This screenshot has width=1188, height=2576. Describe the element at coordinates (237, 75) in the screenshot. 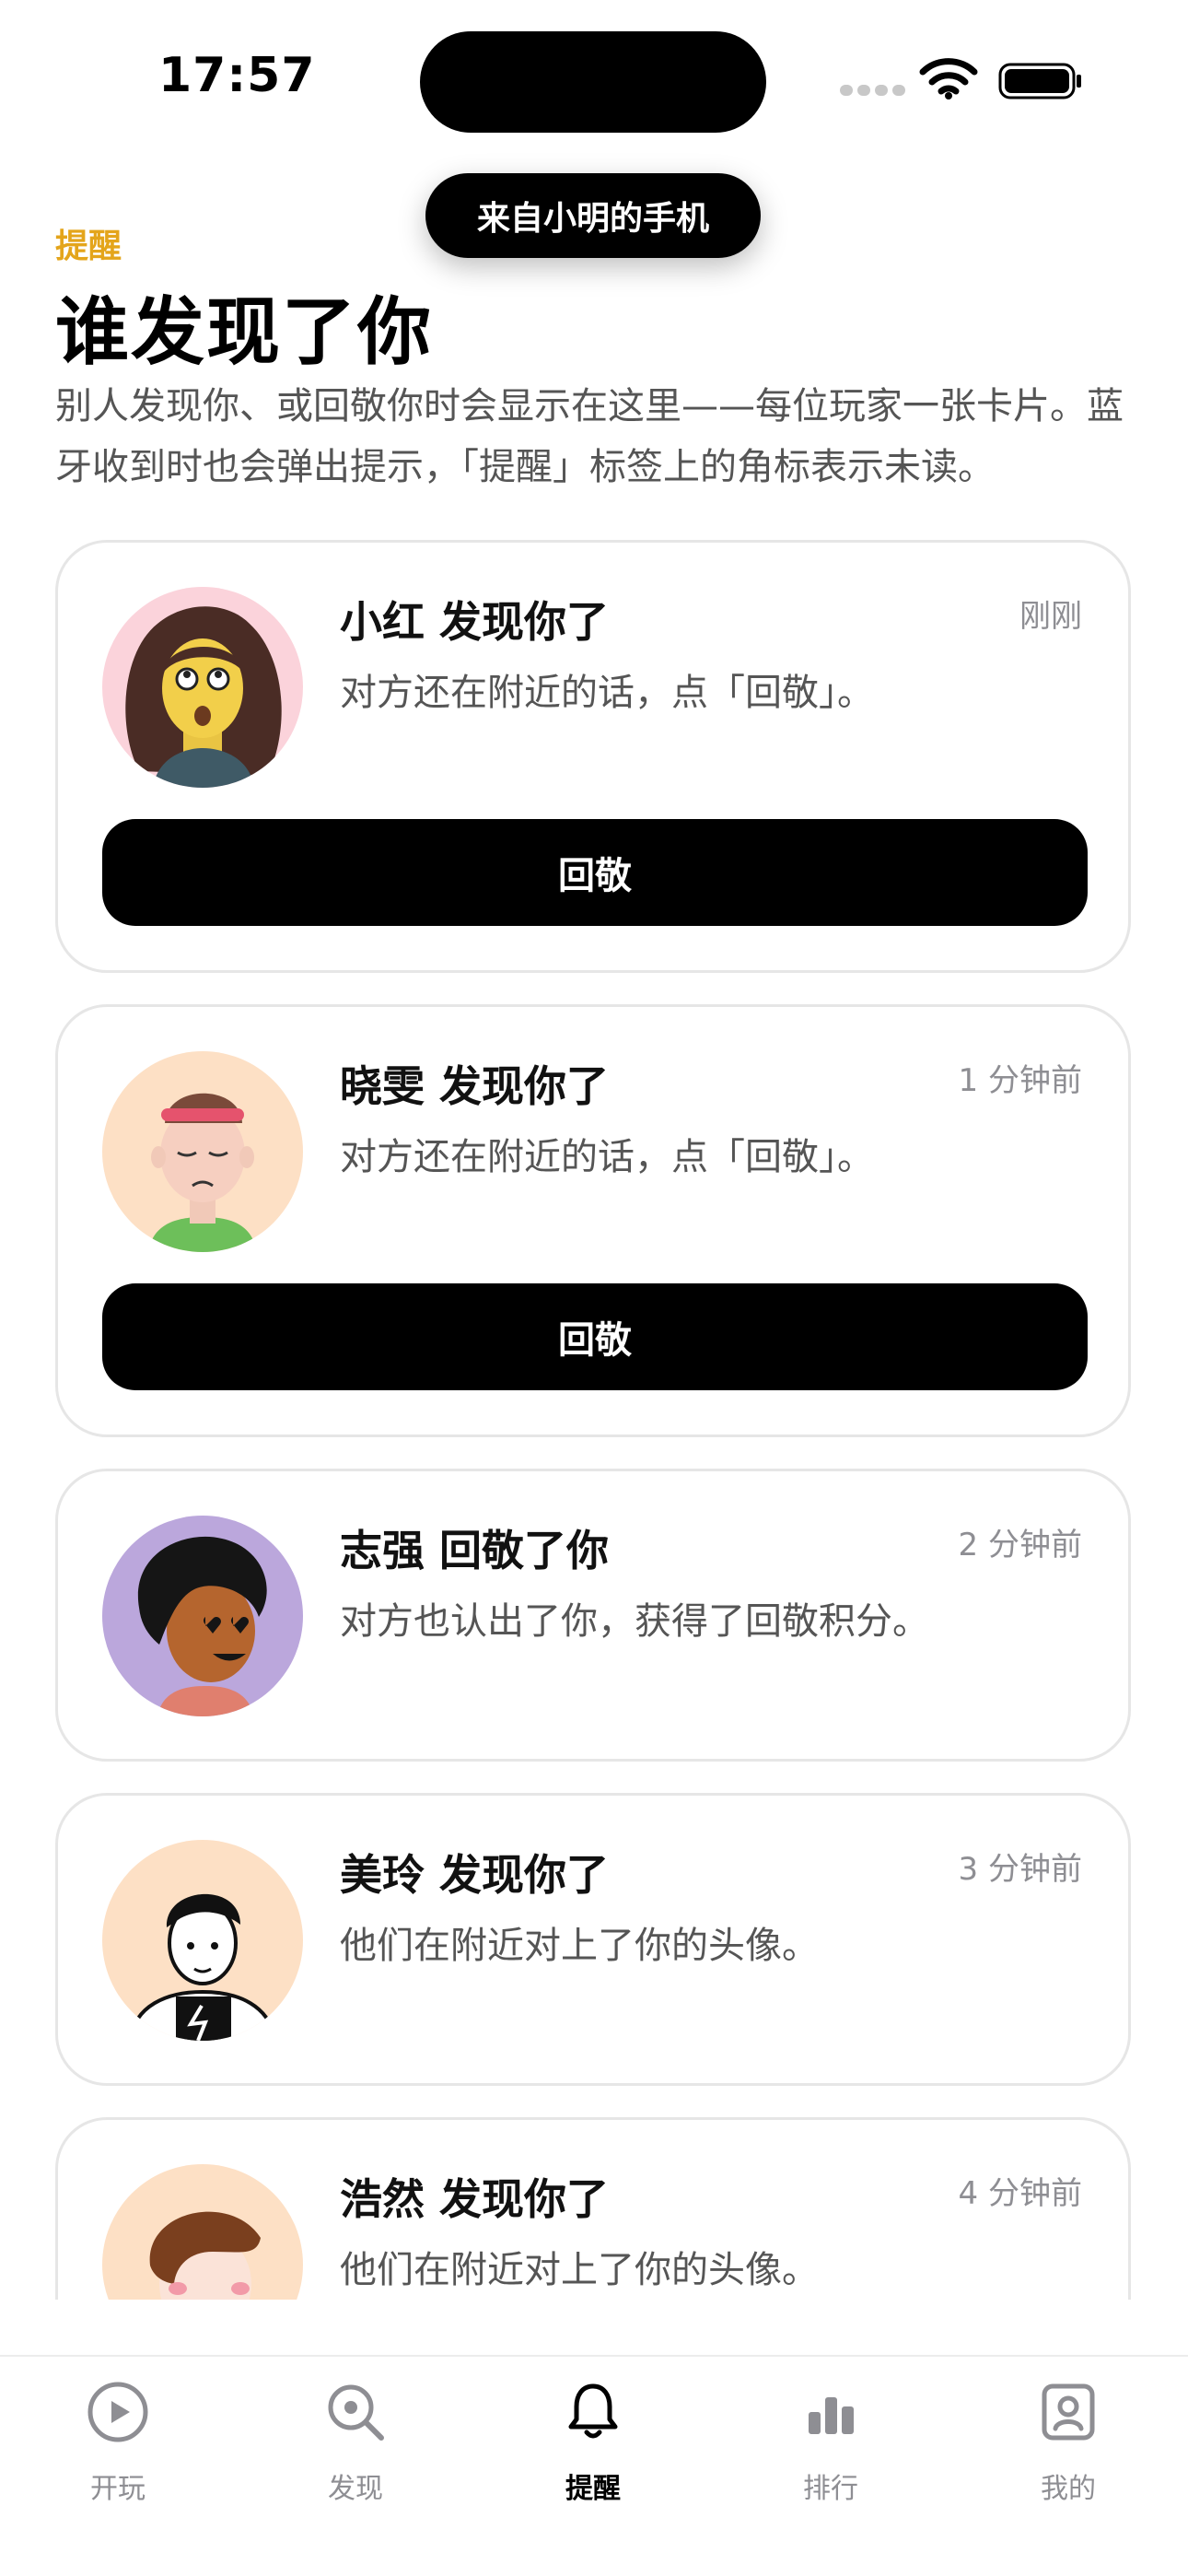

I see `status-time: 17:57` at that location.